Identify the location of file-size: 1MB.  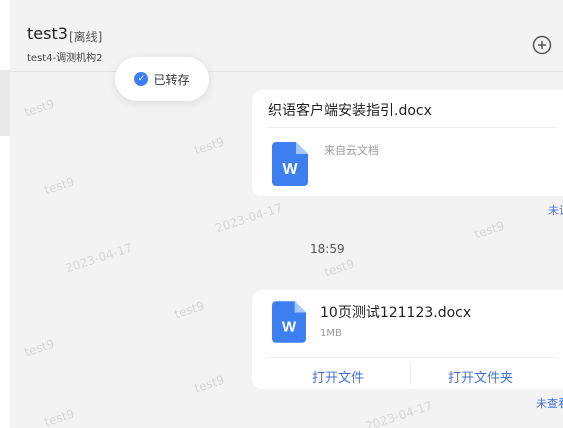
(331, 333).